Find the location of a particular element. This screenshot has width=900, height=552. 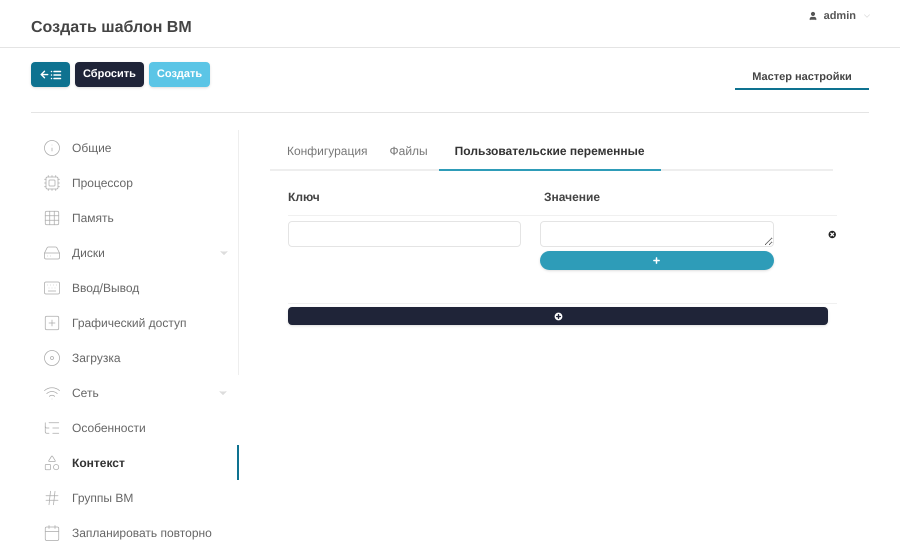

sidebar-label: Графический доступ is located at coordinates (129, 323).